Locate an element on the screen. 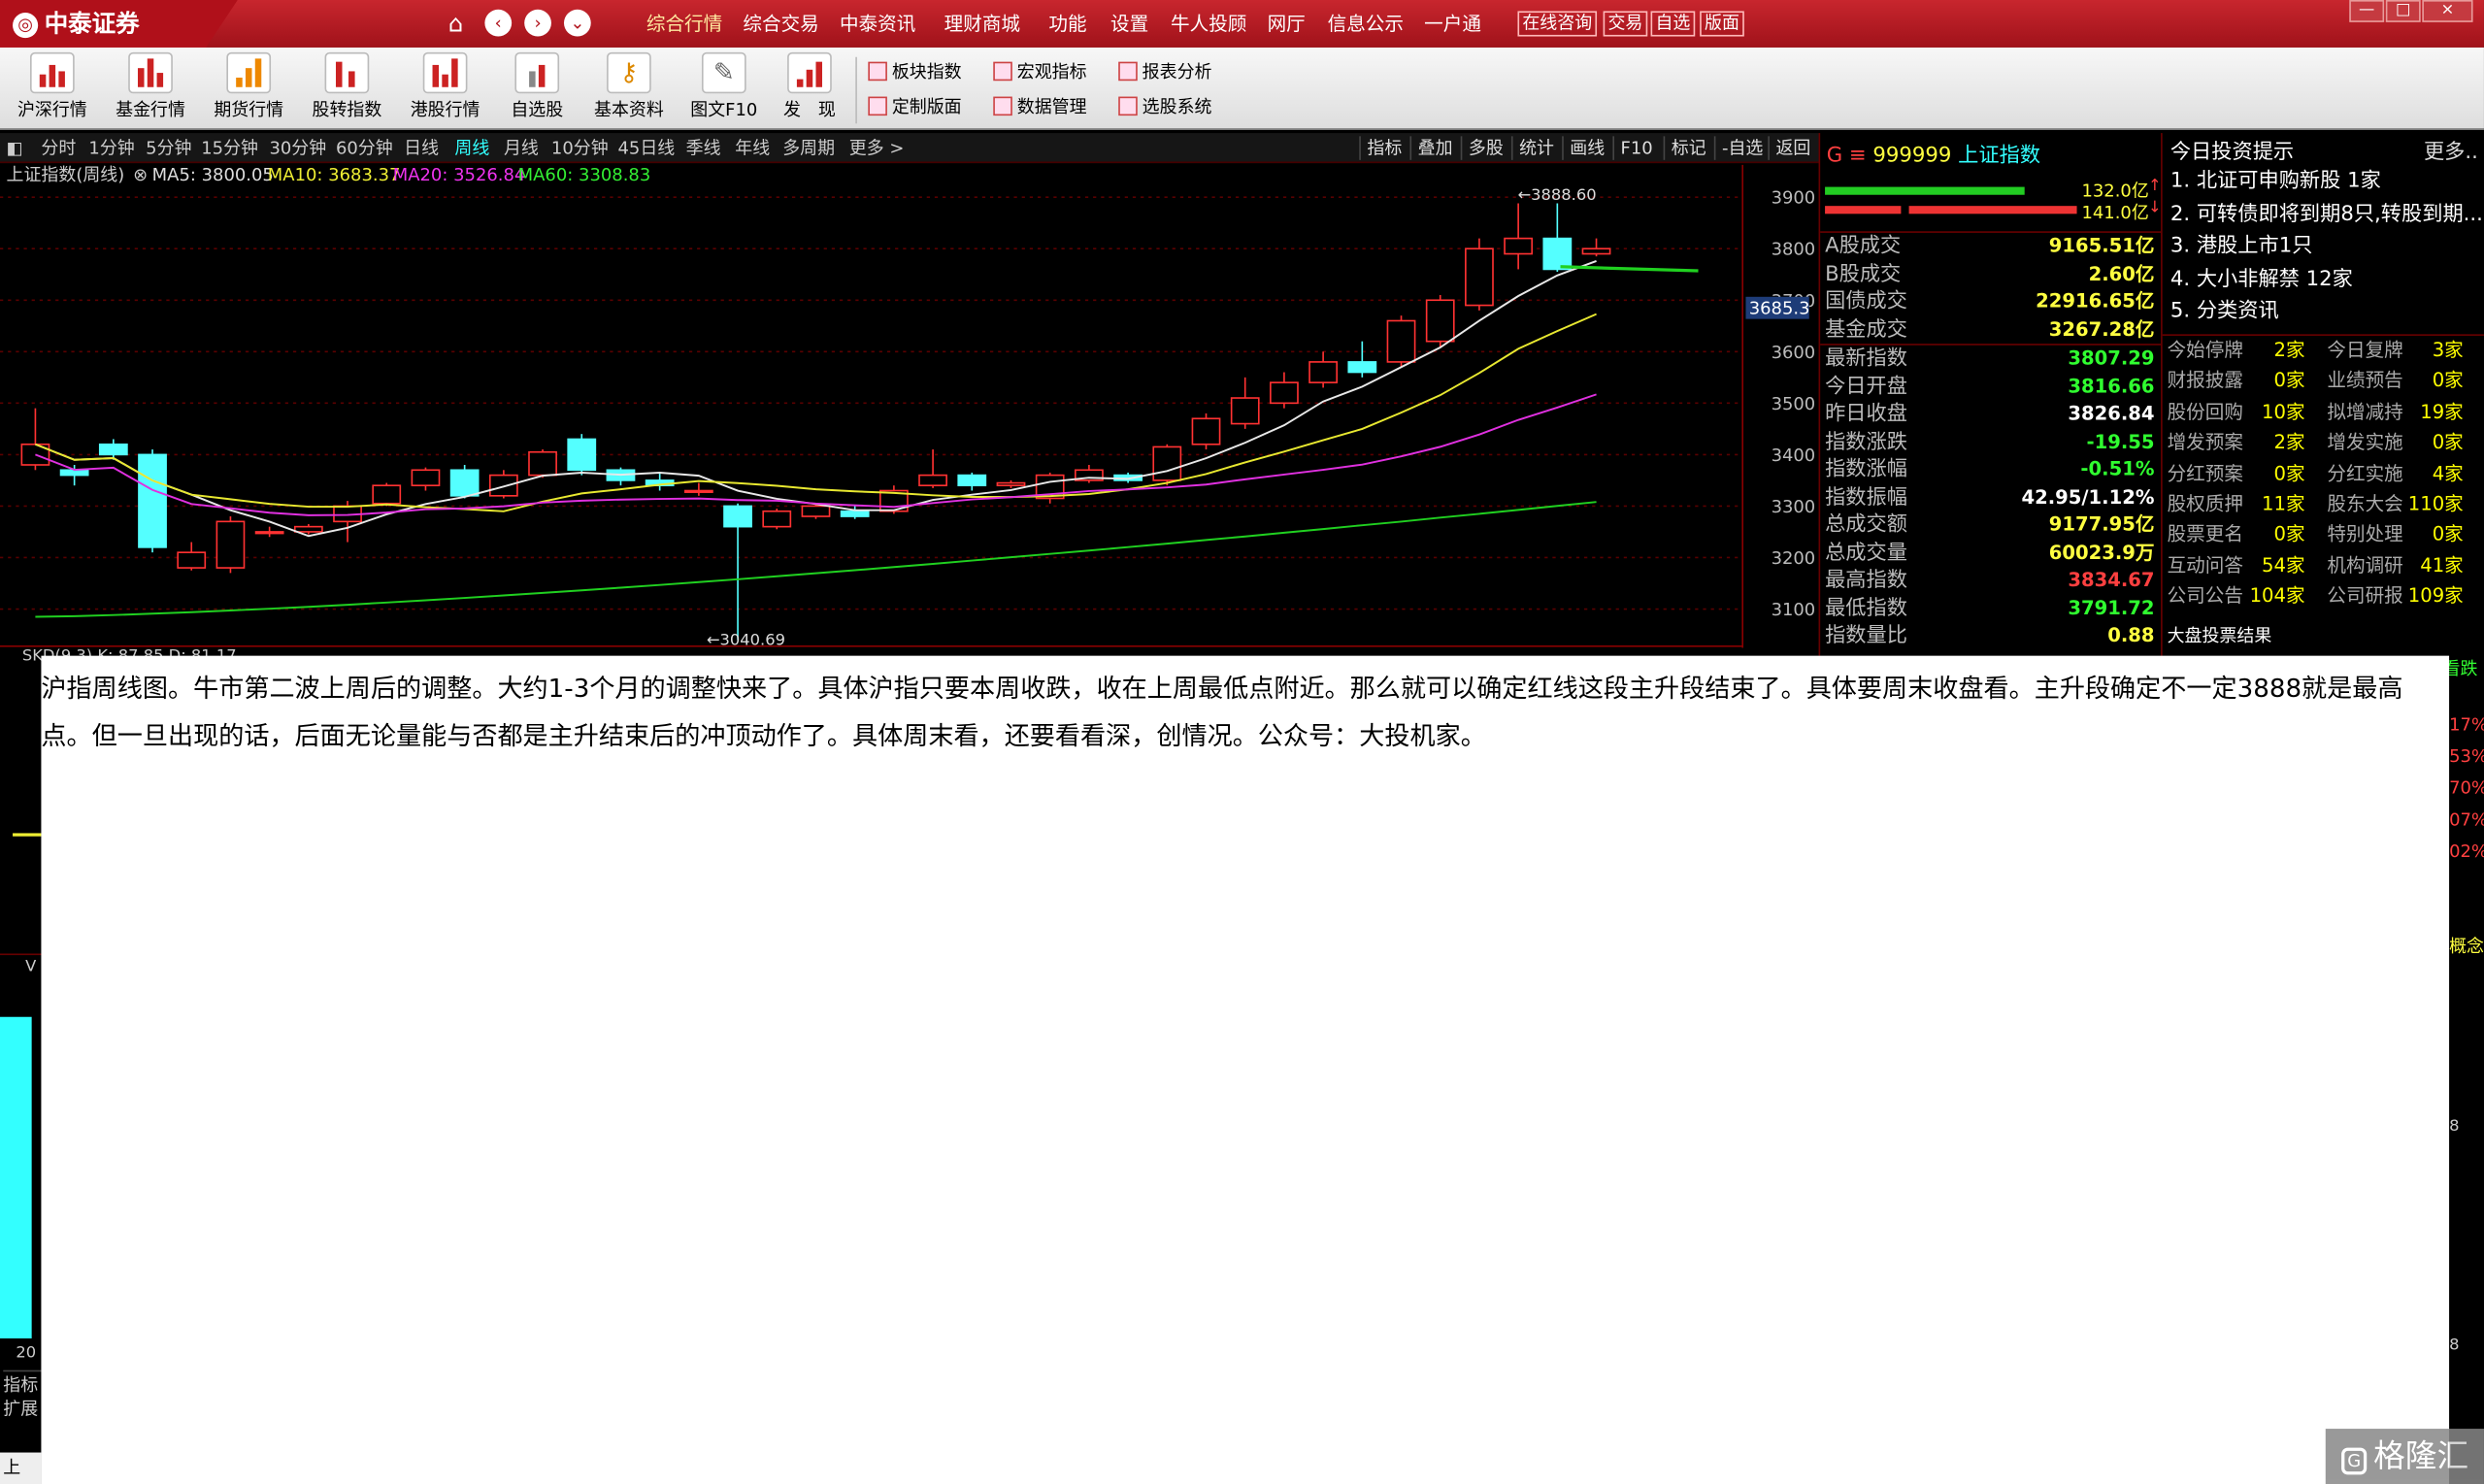  tab-period-active: 周线 is located at coordinates (471, 148).